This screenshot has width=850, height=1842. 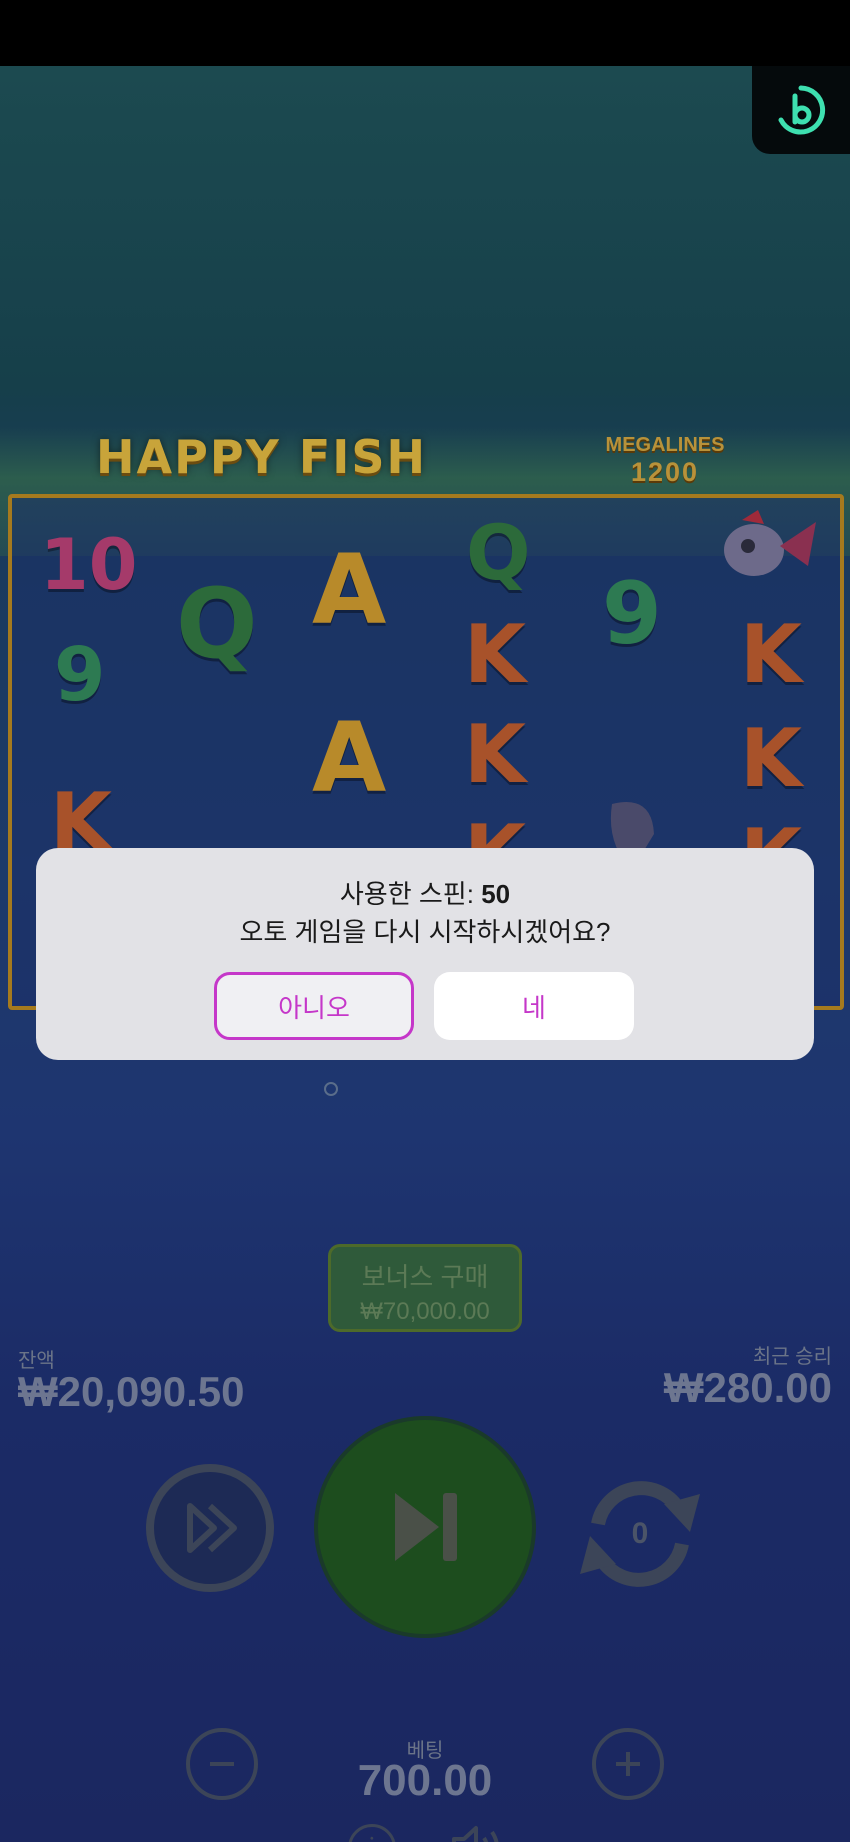 What do you see at coordinates (331, 1089) in the screenshot?
I see `page-indicator-dot` at bounding box center [331, 1089].